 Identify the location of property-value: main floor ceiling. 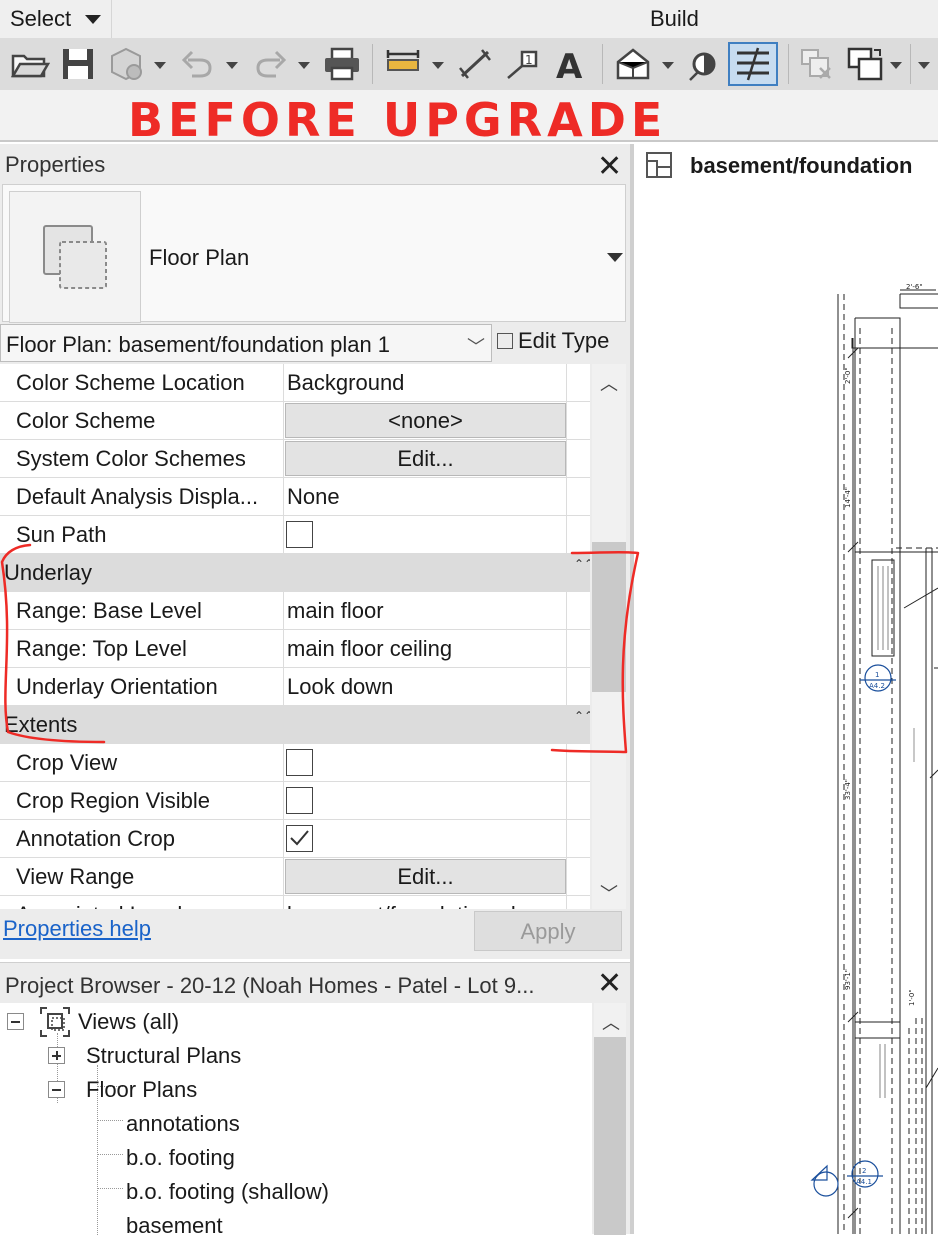
(425, 649).